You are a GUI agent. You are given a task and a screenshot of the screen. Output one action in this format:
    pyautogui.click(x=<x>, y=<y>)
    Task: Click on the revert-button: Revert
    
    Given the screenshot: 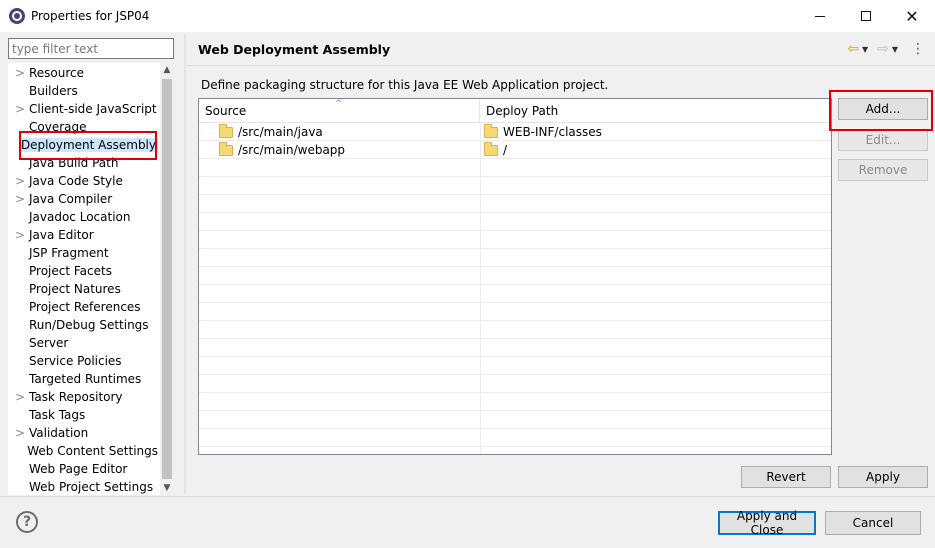 What is the action you would take?
    pyautogui.click(x=786, y=477)
    